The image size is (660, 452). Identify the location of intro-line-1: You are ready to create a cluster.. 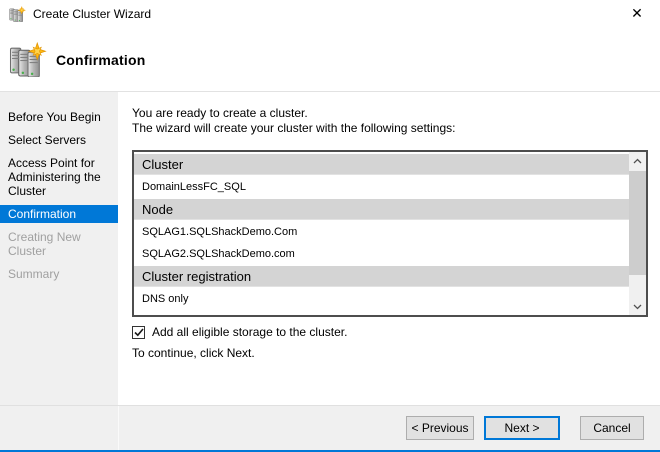
(220, 113).